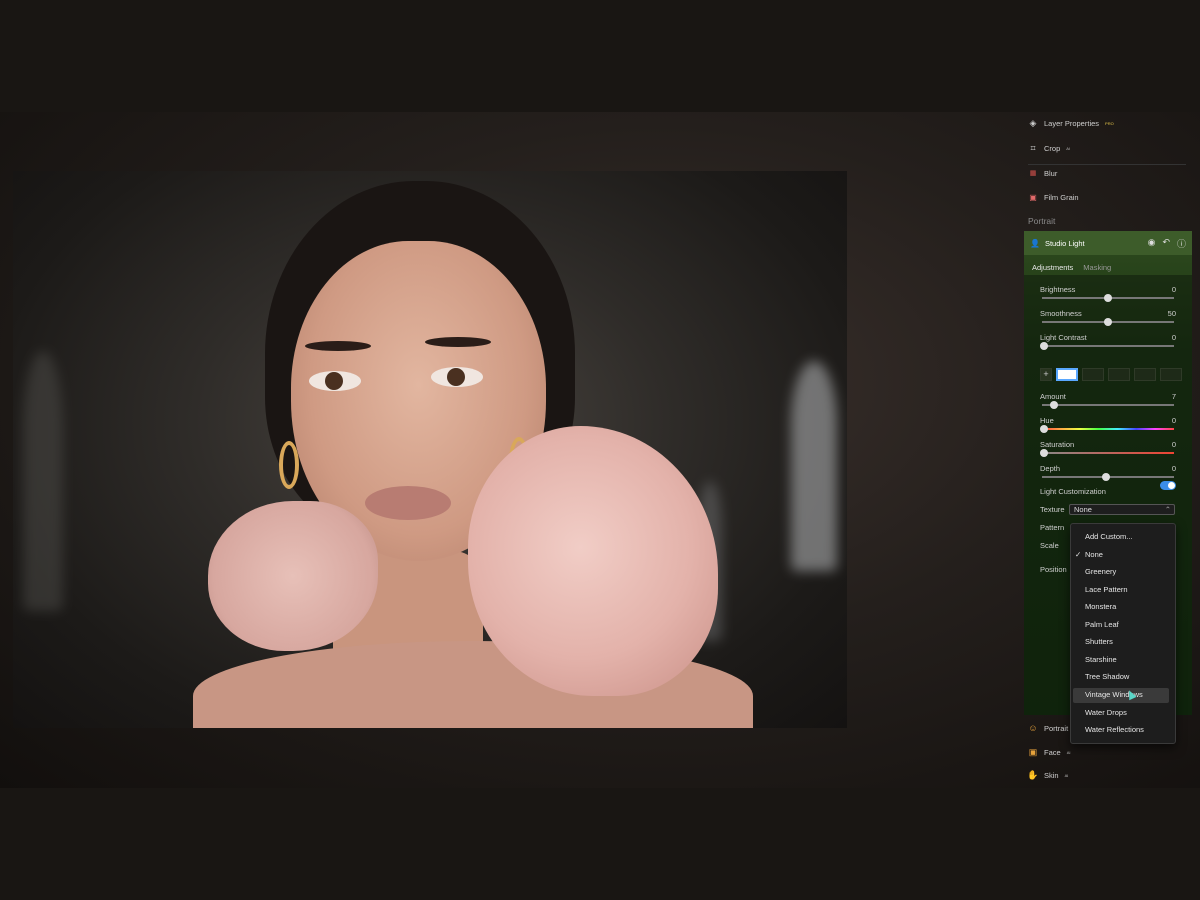  Describe the element at coordinates (1043, 173) in the screenshot. I see `tool-blur: ▦ Blur` at that location.